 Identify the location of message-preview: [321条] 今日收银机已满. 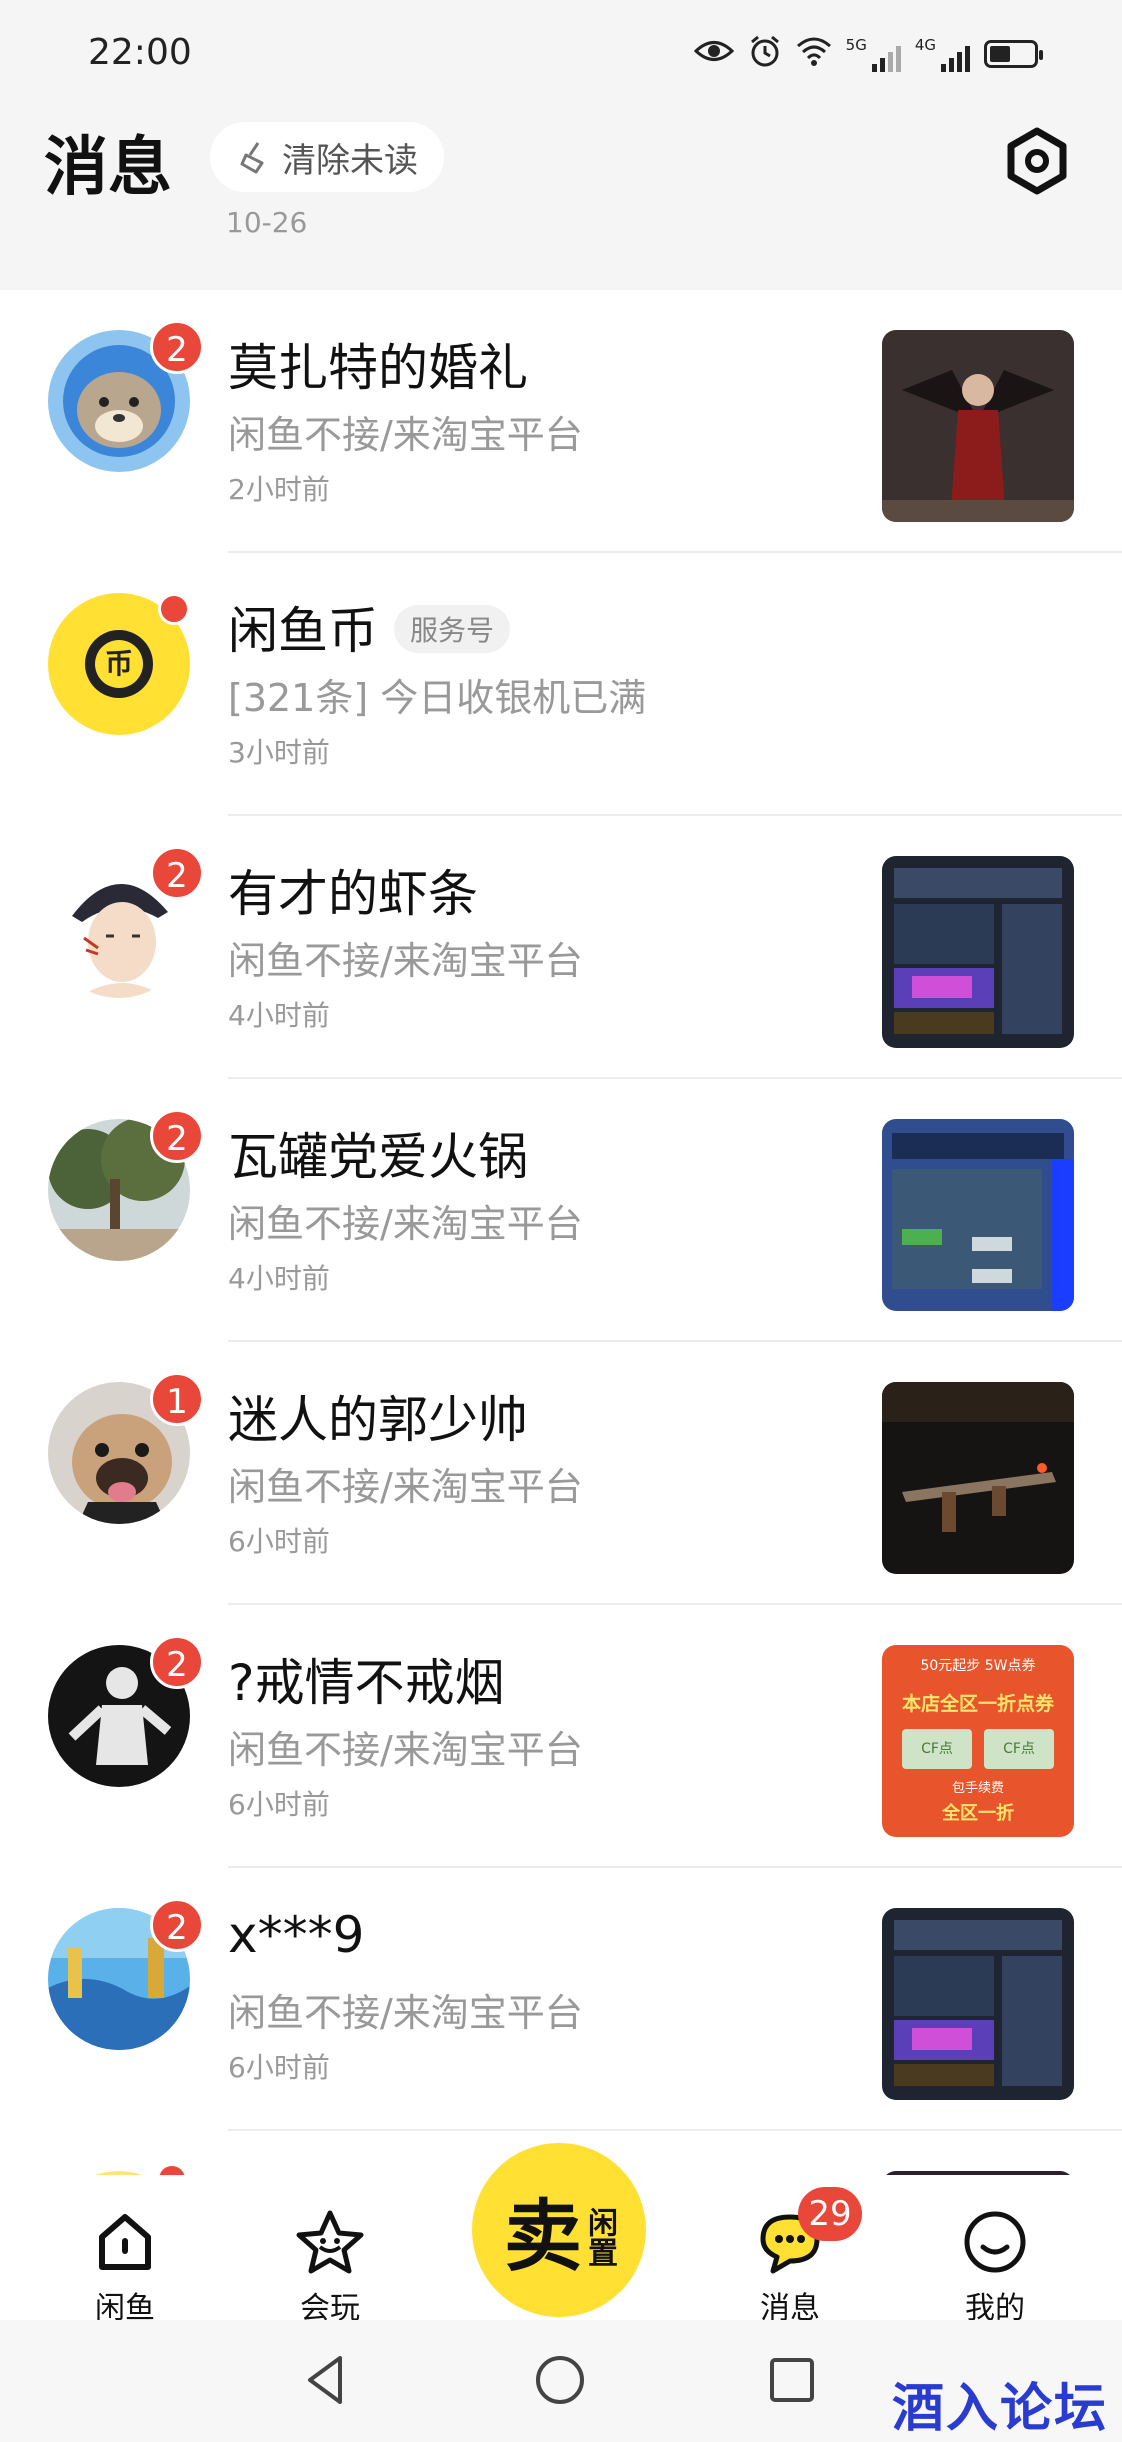
(437, 698).